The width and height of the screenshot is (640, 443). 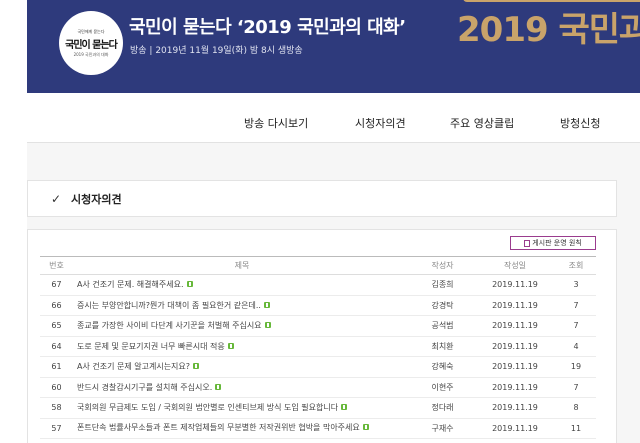 What do you see at coordinates (144, 387) in the screenshot?
I see `post-title-link: 반드시 경찰감시기구를 설치해 주십시오.` at bounding box center [144, 387].